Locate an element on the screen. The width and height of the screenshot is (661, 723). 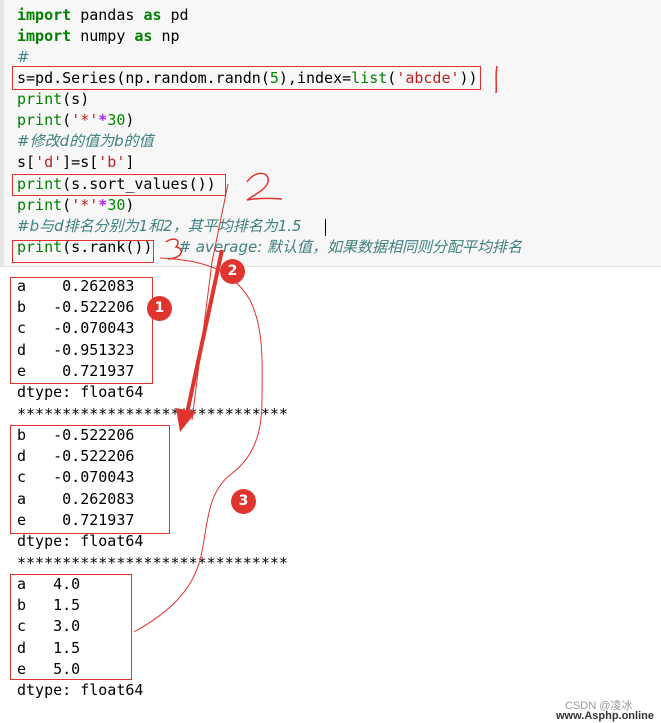
code-line-8: s['d']=s['b'] is located at coordinates (76, 162).